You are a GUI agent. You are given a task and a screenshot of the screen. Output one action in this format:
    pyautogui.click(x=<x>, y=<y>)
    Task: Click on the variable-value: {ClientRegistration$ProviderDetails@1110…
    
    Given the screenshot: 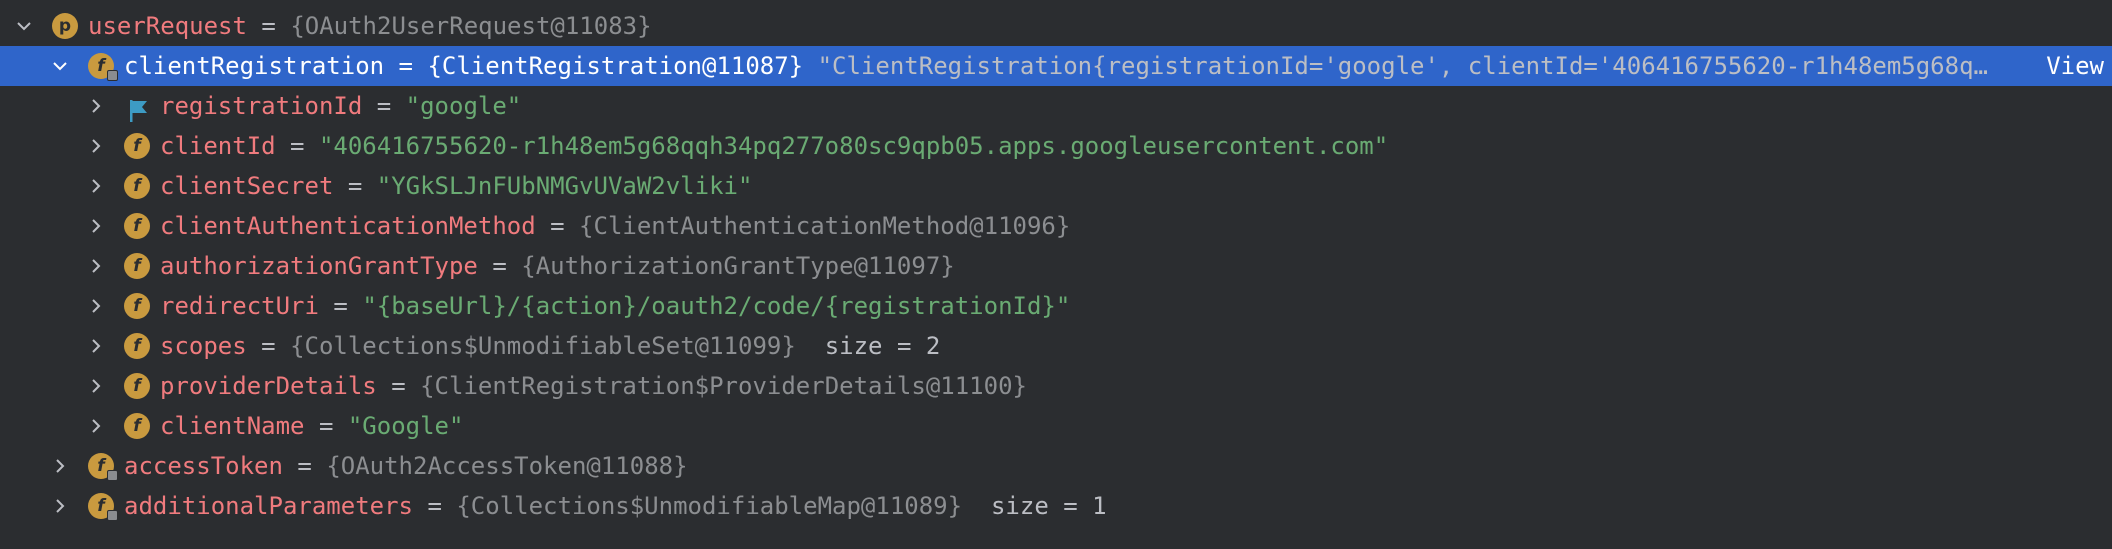 What is the action you would take?
    pyautogui.click(x=723, y=386)
    